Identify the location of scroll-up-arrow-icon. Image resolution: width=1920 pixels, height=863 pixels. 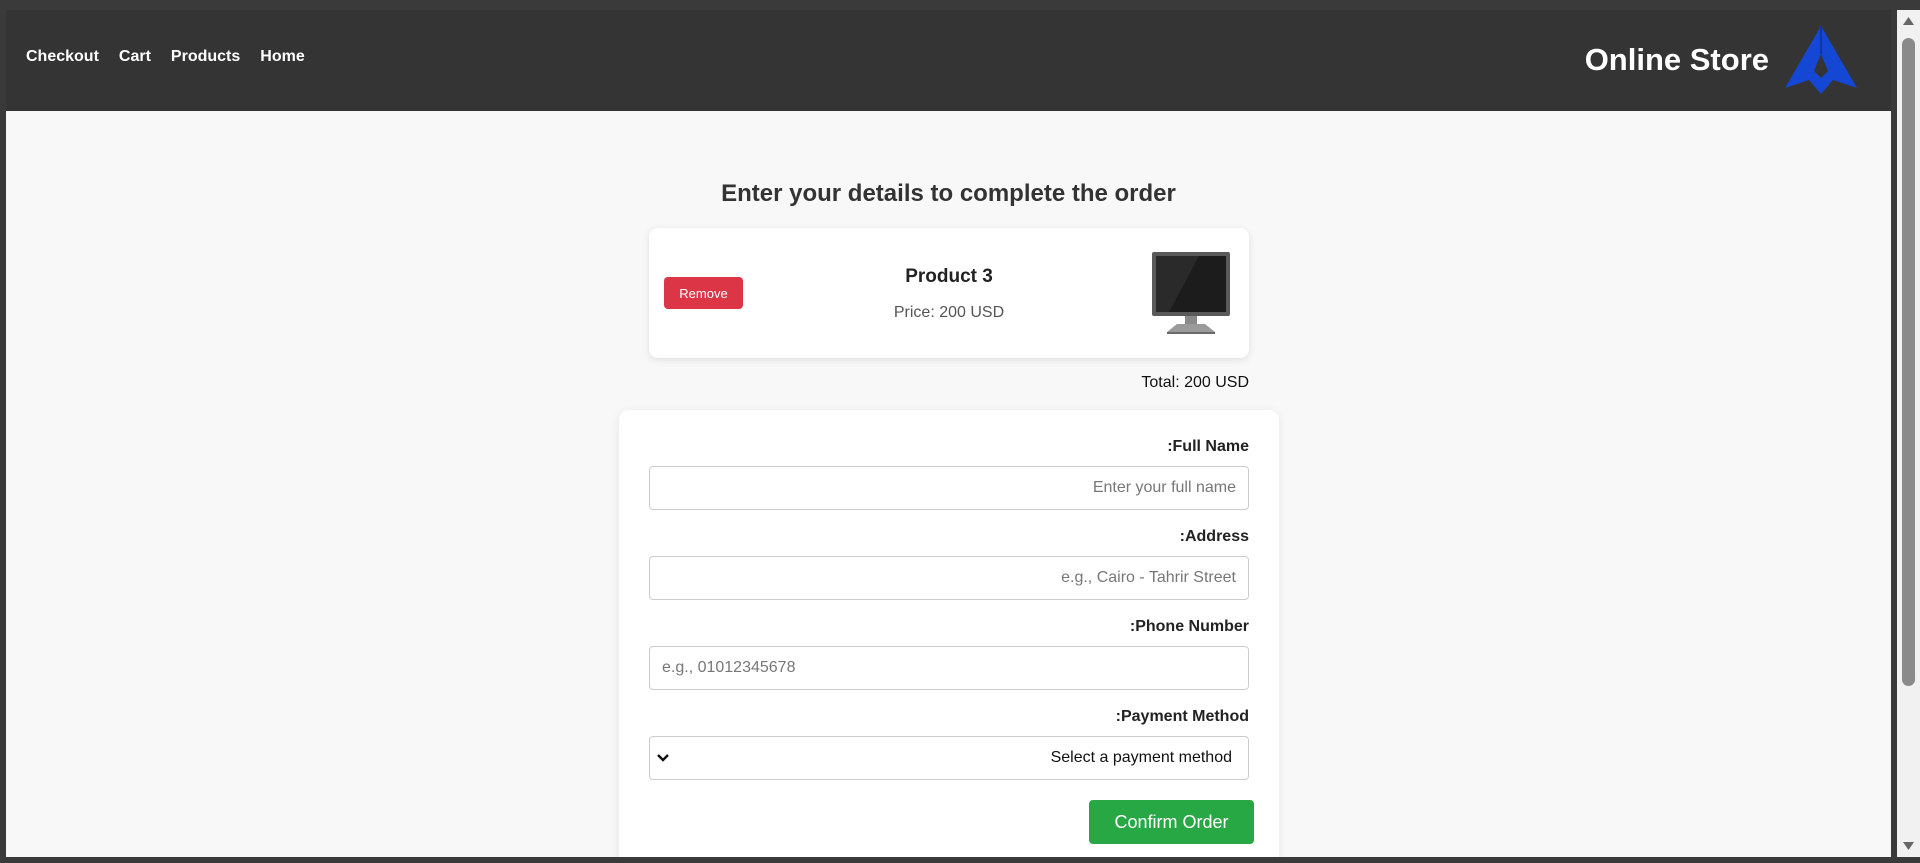
(1908, 21).